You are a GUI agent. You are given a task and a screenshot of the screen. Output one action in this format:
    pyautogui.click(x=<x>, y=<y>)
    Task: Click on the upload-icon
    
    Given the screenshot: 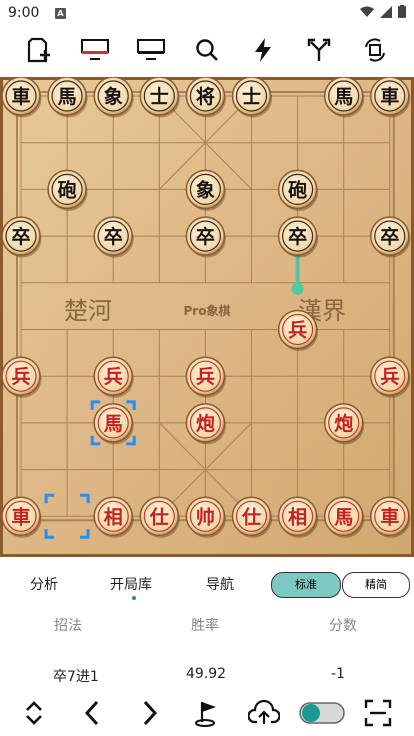 What is the action you would take?
    pyautogui.click(x=264, y=713)
    